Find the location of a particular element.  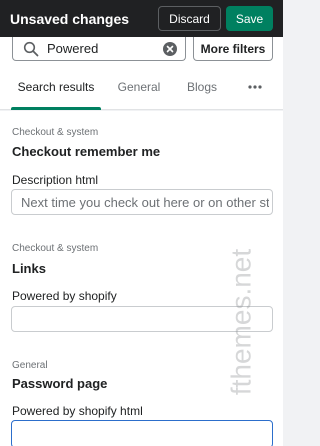

search-row: Powered More filters is located at coordinates (141, 51).